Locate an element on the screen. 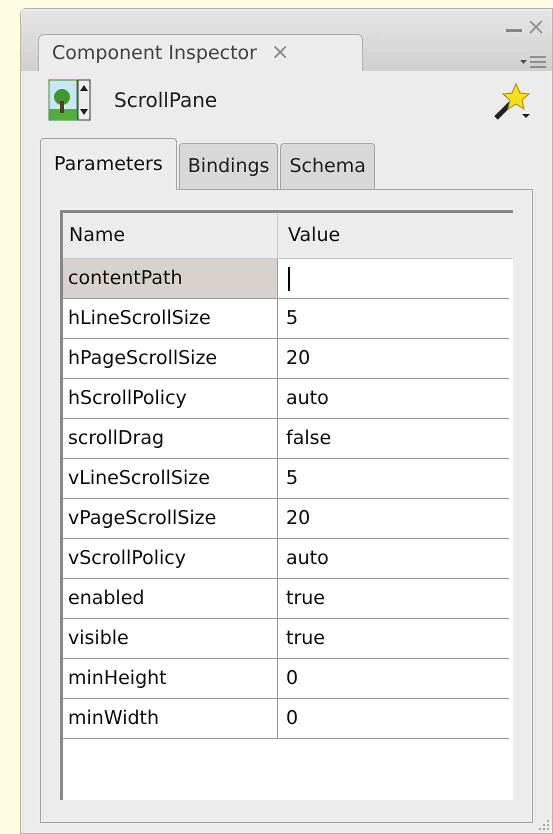 Image resolution: width=553 pixels, height=834 pixels. panel-tab: Component Inspector × is located at coordinates (200, 52).